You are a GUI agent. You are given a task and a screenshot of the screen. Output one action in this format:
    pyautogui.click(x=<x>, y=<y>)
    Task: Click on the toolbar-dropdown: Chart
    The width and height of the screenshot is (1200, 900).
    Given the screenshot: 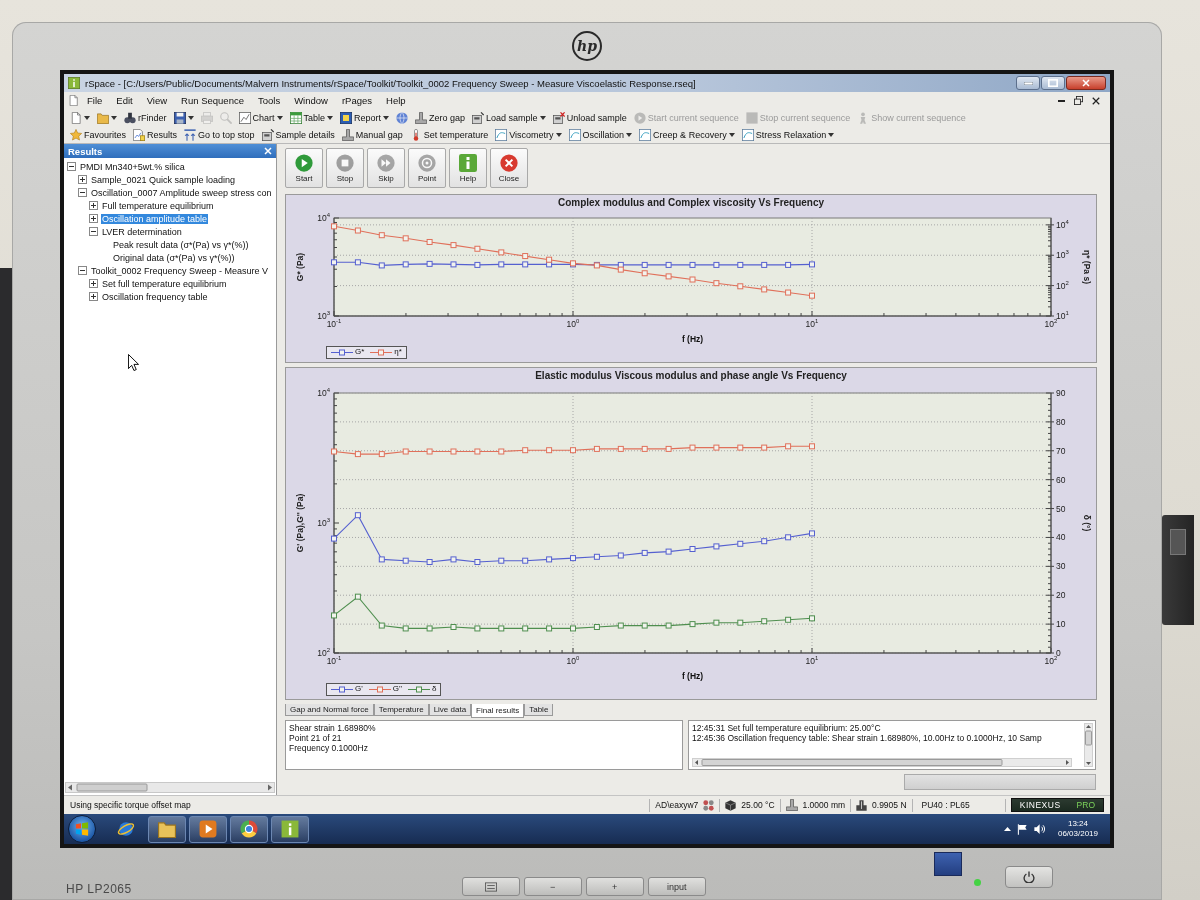 What is the action you would take?
    pyautogui.click(x=260, y=117)
    